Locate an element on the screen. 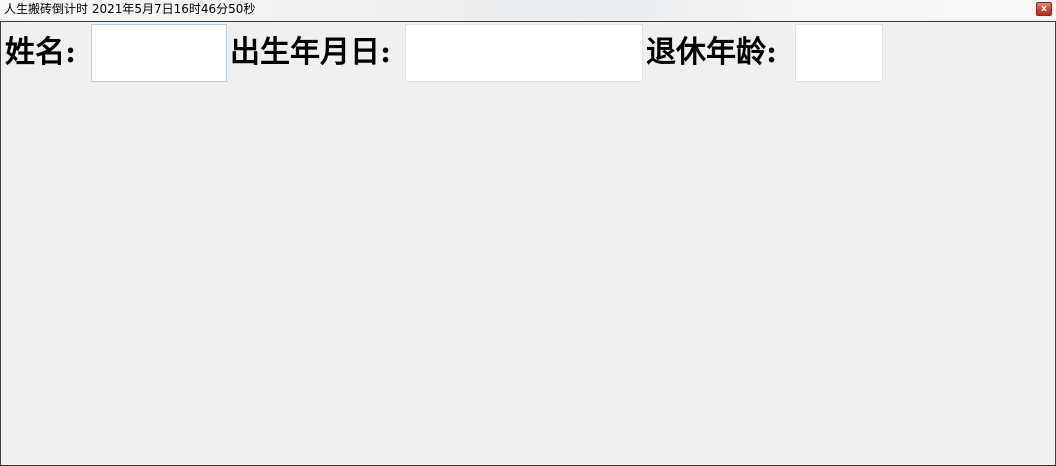 The image size is (1056, 466). retire-age-label: 退休年龄: is located at coordinates (712, 52).